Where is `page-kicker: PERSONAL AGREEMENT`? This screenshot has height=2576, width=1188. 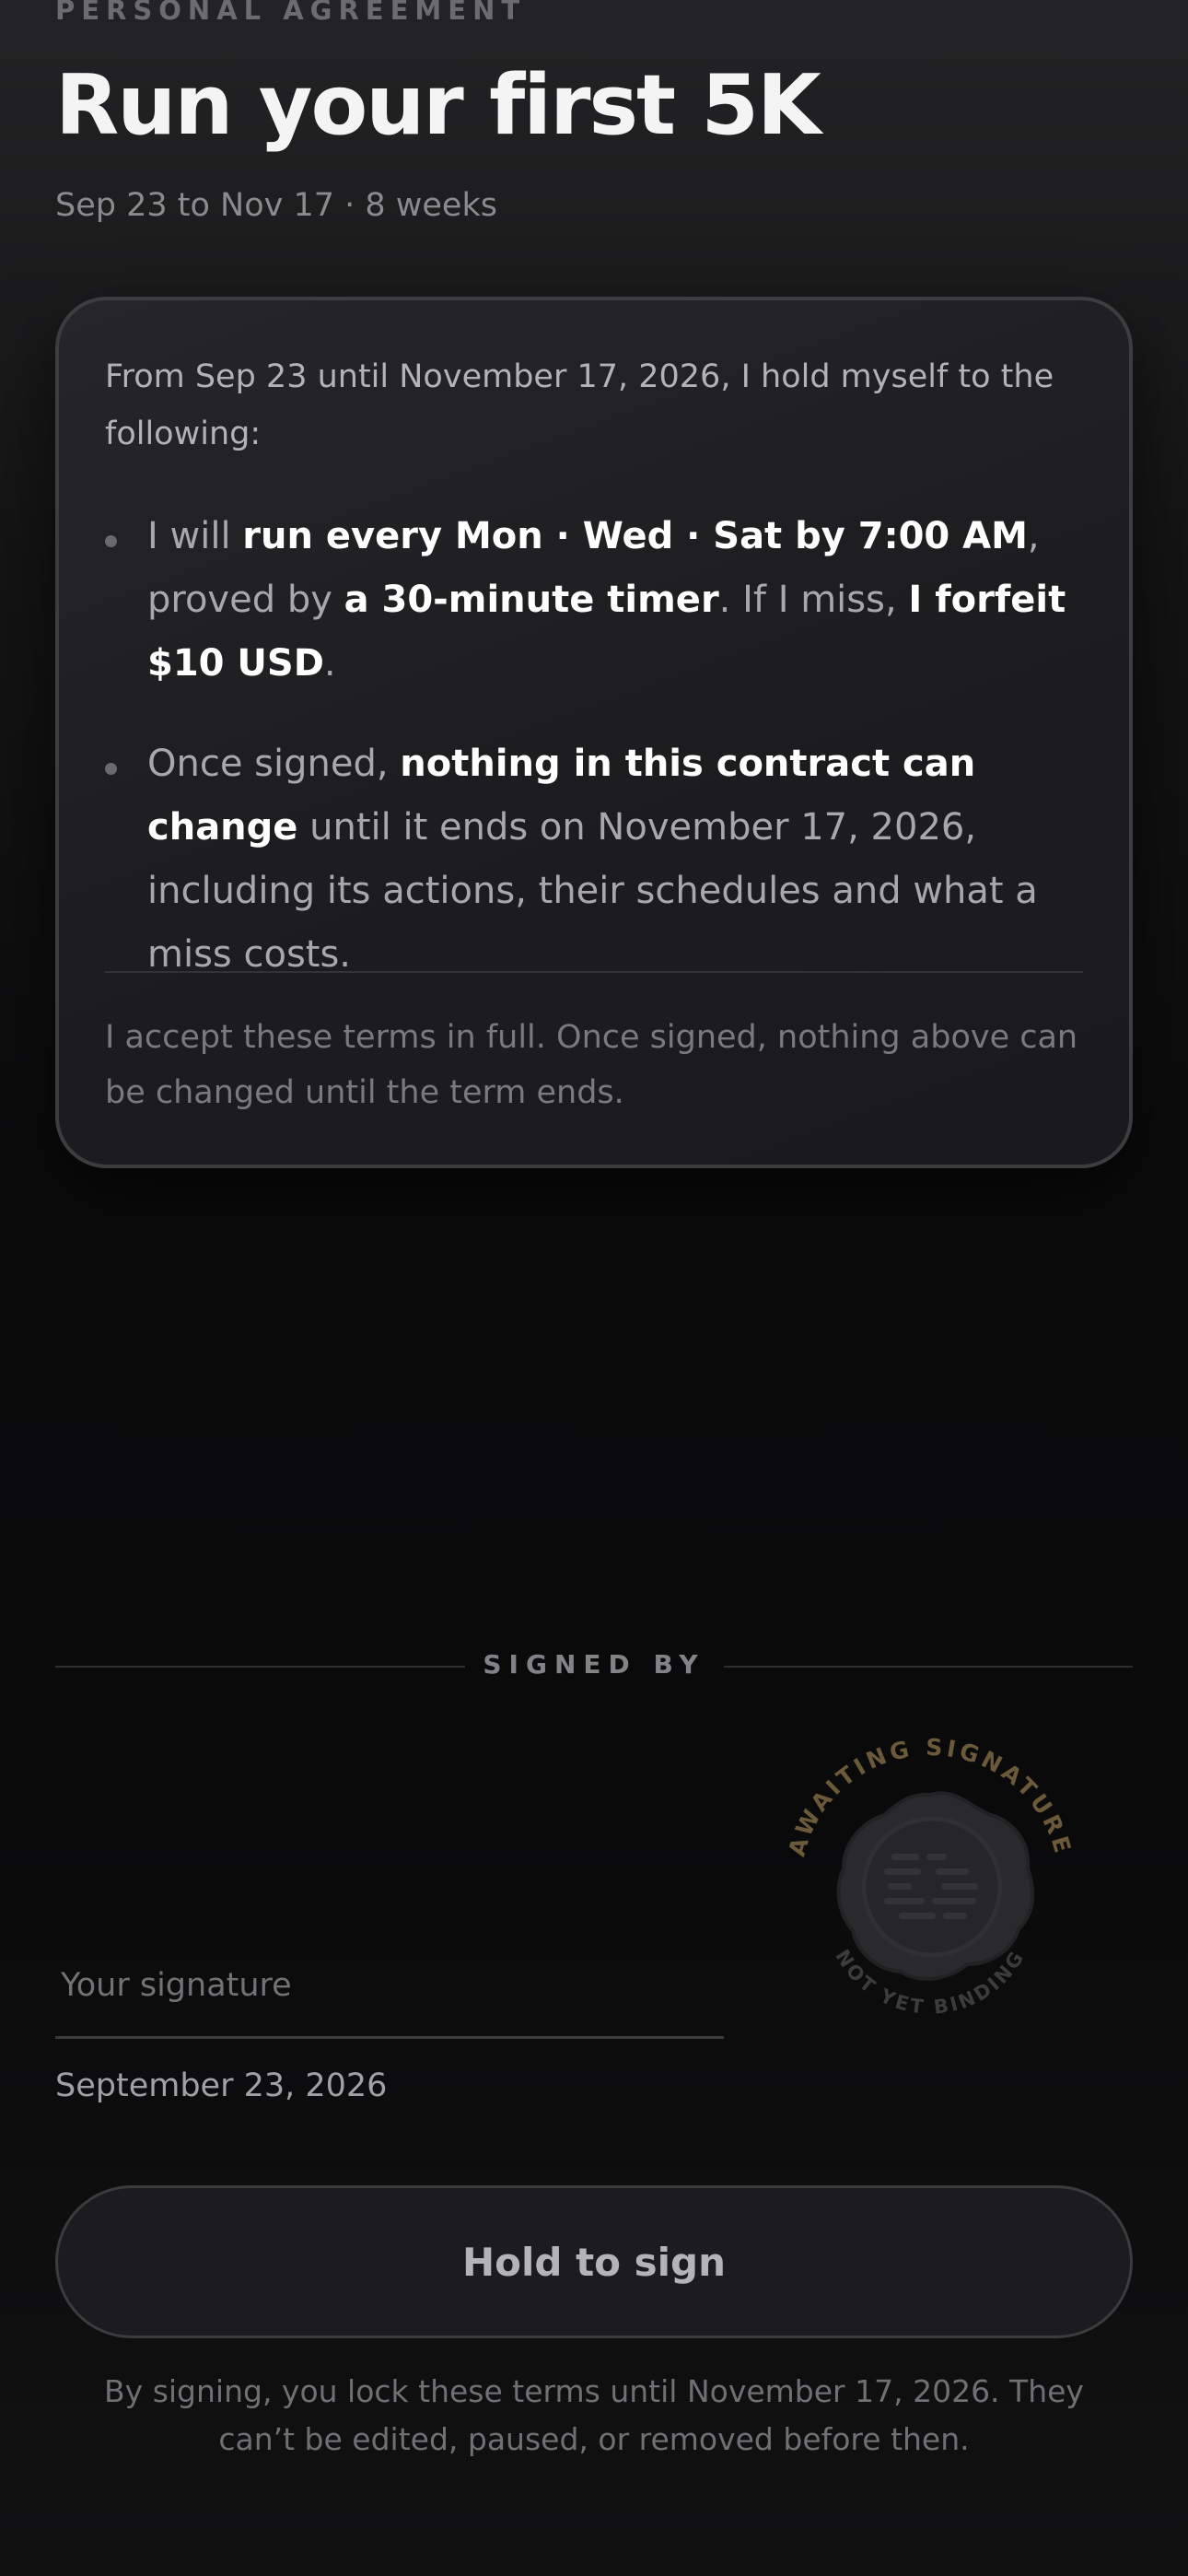 page-kicker: PERSONAL AGREEMENT is located at coordinates (291, 13).